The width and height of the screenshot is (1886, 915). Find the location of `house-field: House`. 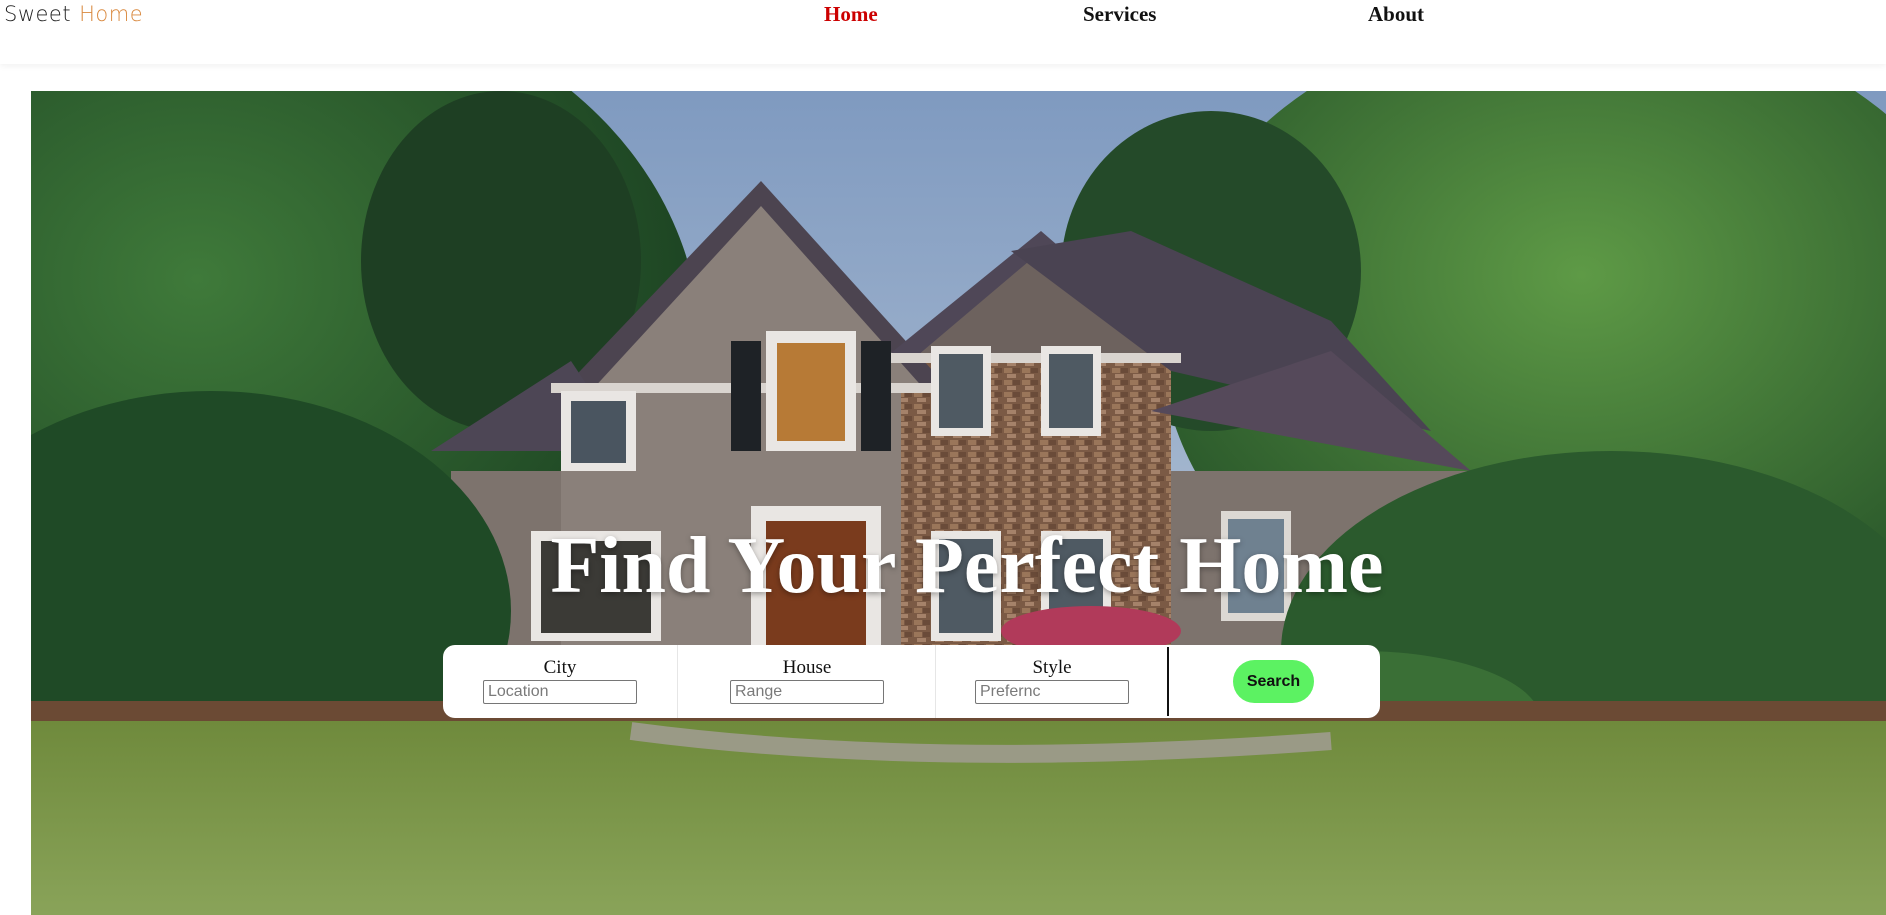

house-field: House is located at coordinates (806, 681).